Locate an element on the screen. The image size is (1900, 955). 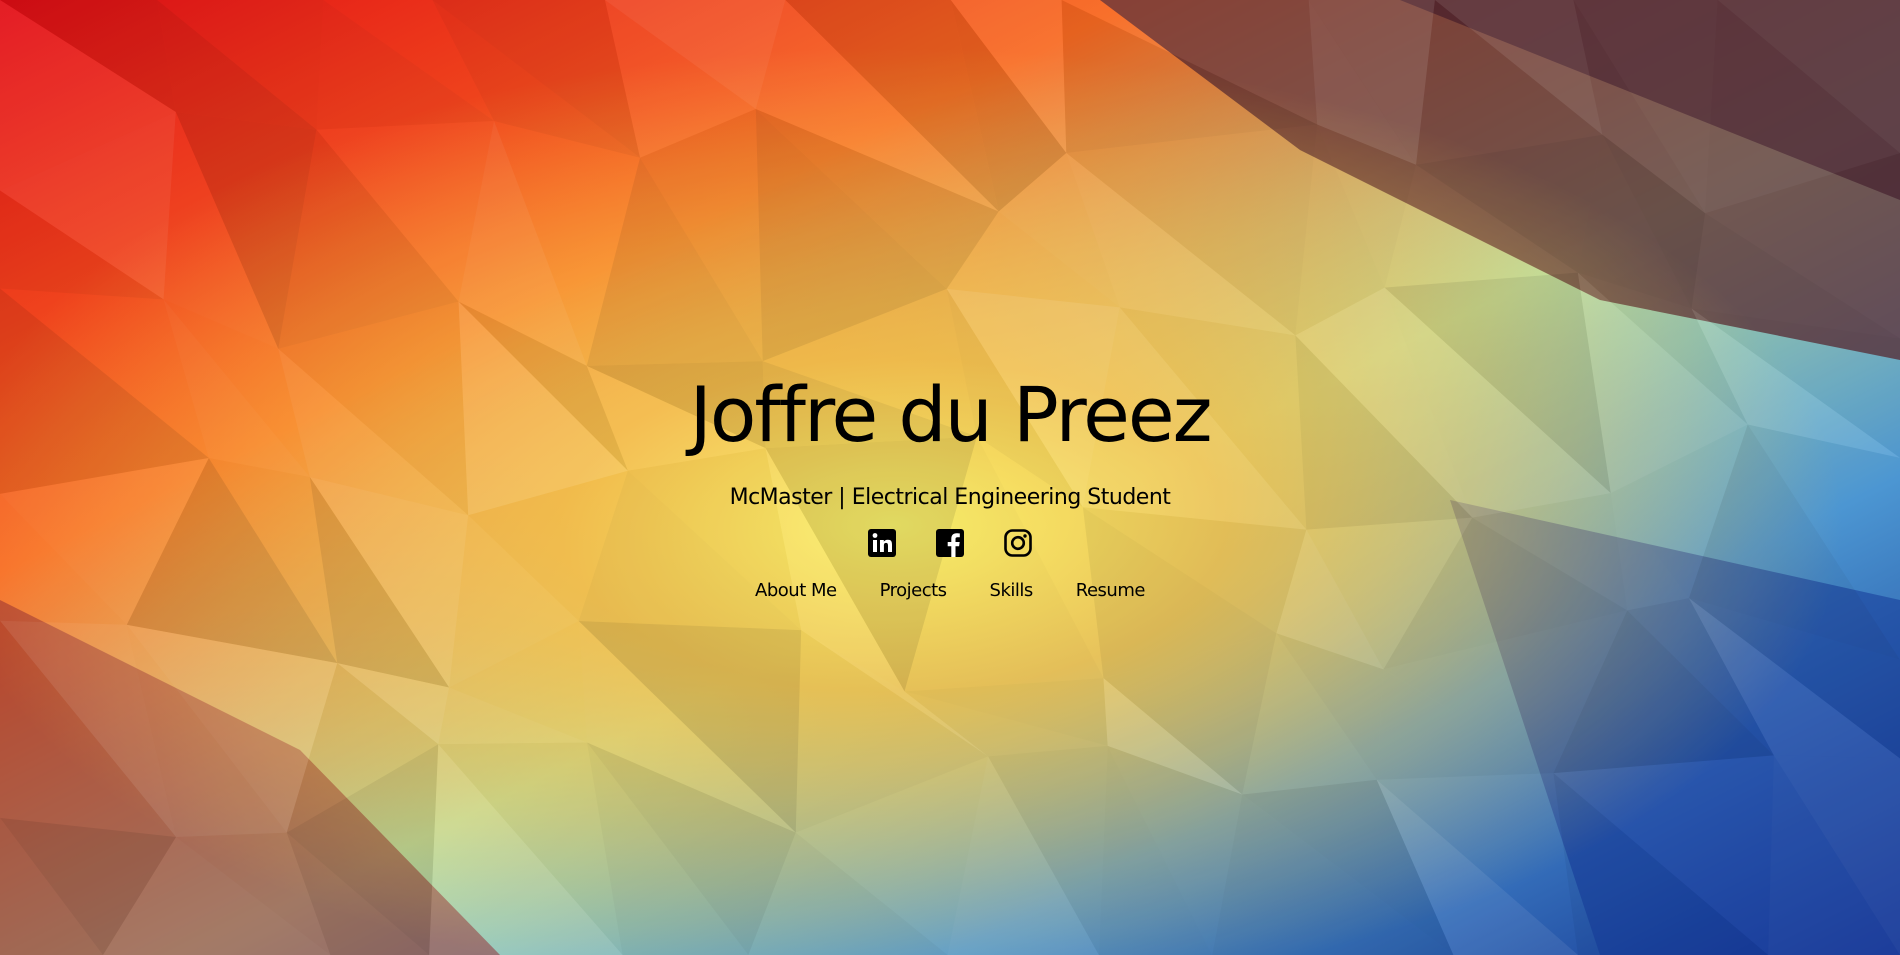
instagram-link is located at coordinates (1018, 543).